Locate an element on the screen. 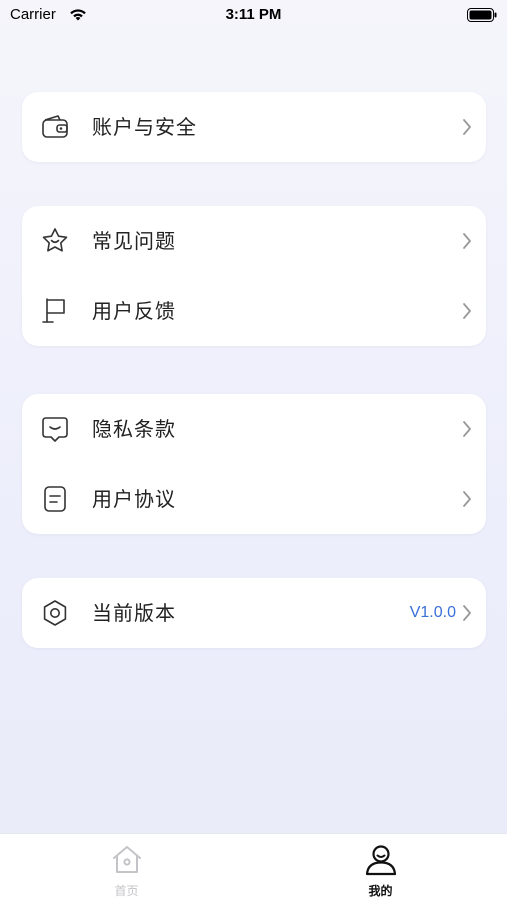  user-agreement-label: 用户协议 is located at coordinates (134, 499).